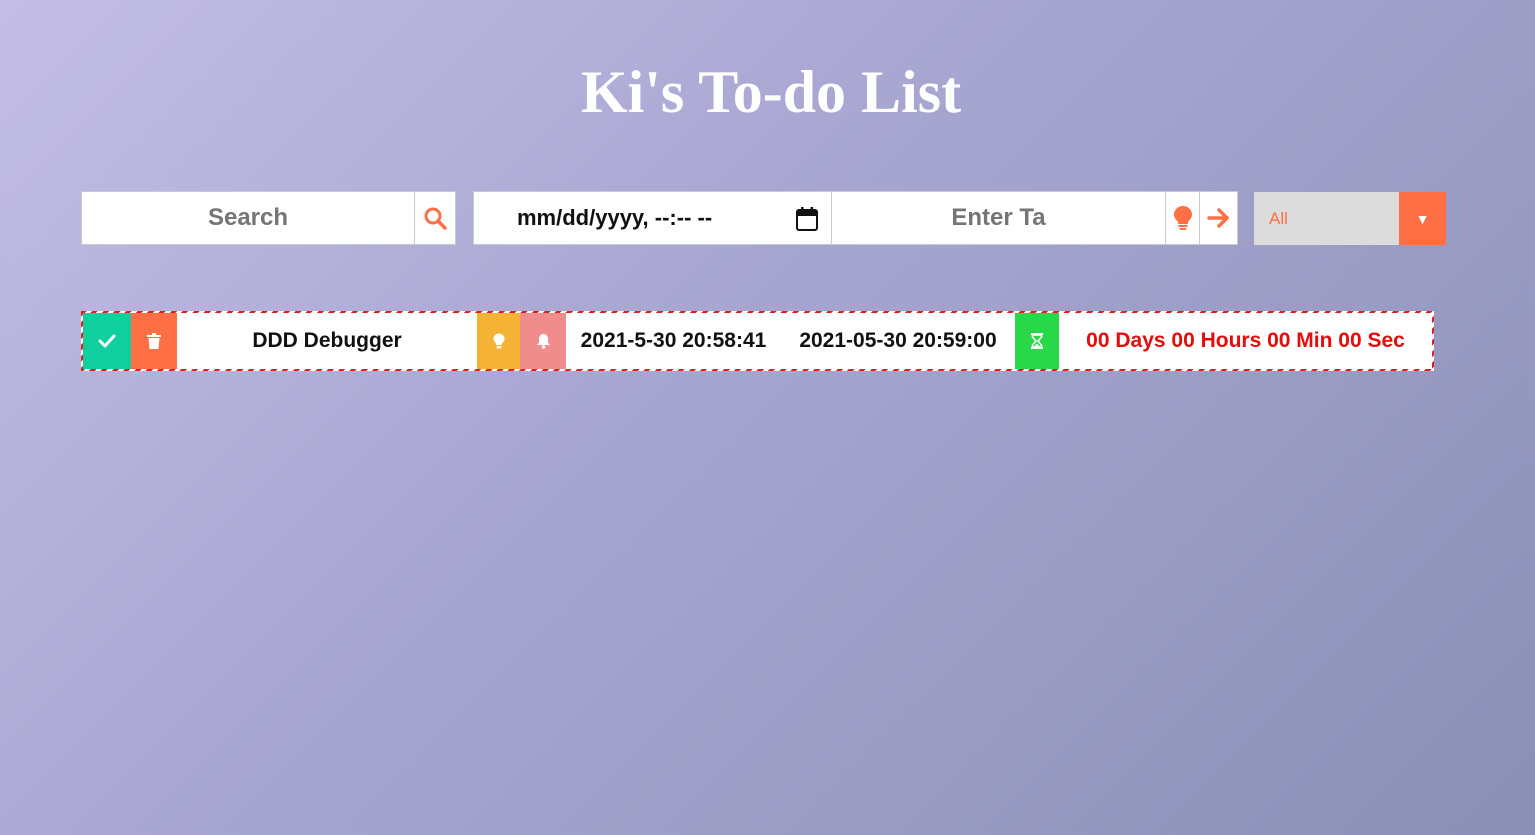 Image resolution: width=1535 pixels, height=835 pixels. I want to click on priority-button, so click(498, 341).